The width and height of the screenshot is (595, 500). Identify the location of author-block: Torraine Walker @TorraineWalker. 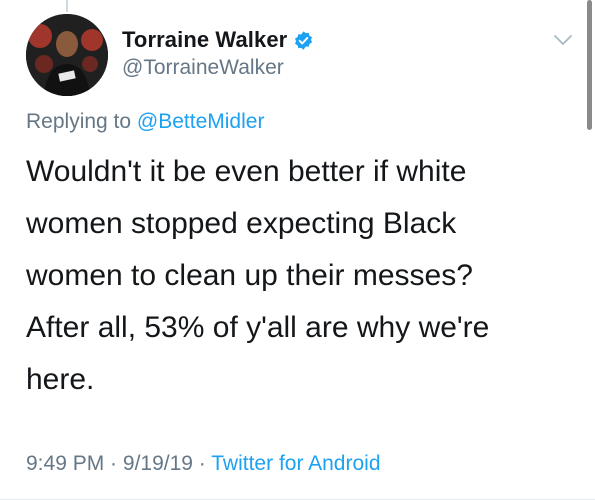
(218, 53).